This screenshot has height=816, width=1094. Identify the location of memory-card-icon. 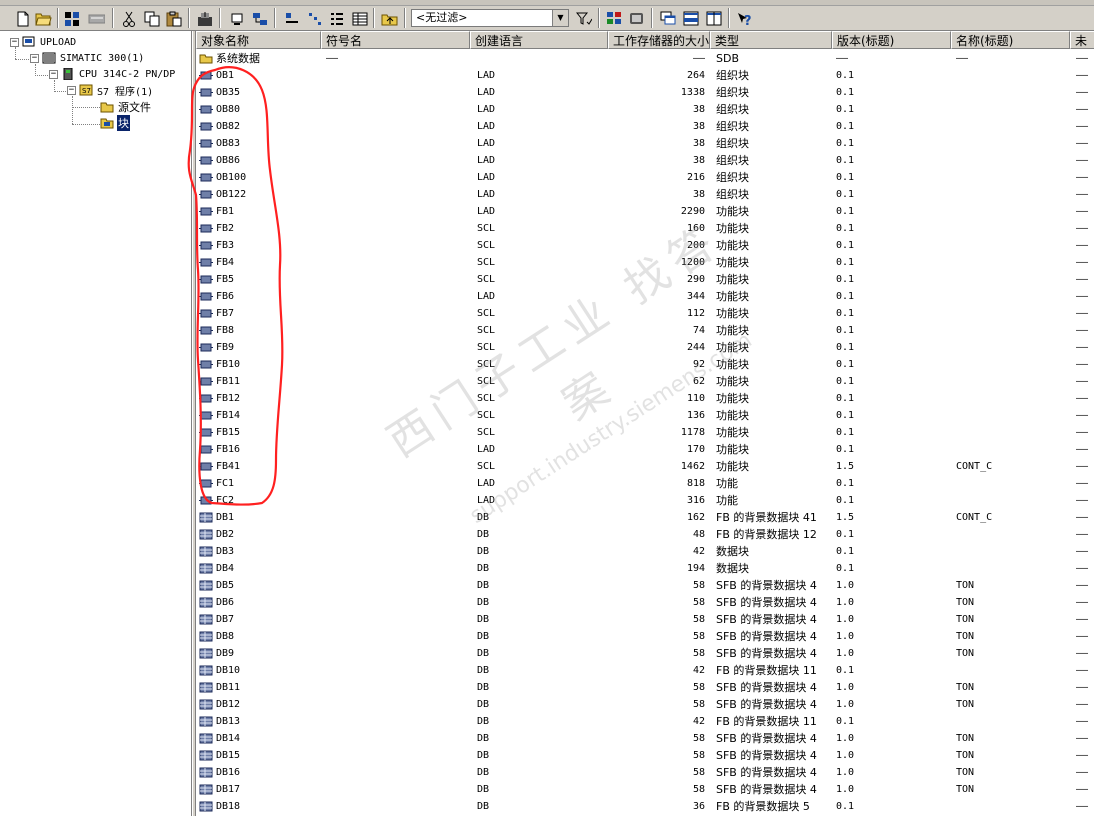
(96, 18).